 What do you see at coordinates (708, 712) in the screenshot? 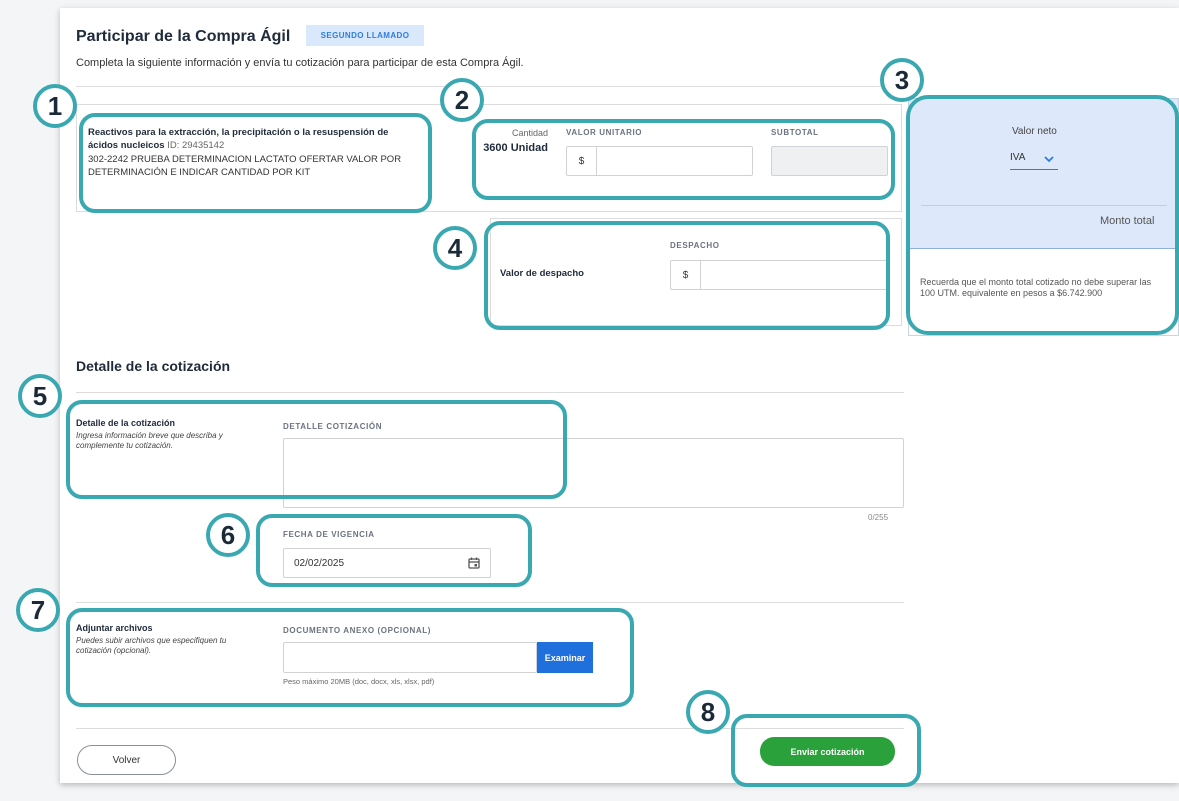
I see `callout-8: 8` at bounding box center [708, 712].